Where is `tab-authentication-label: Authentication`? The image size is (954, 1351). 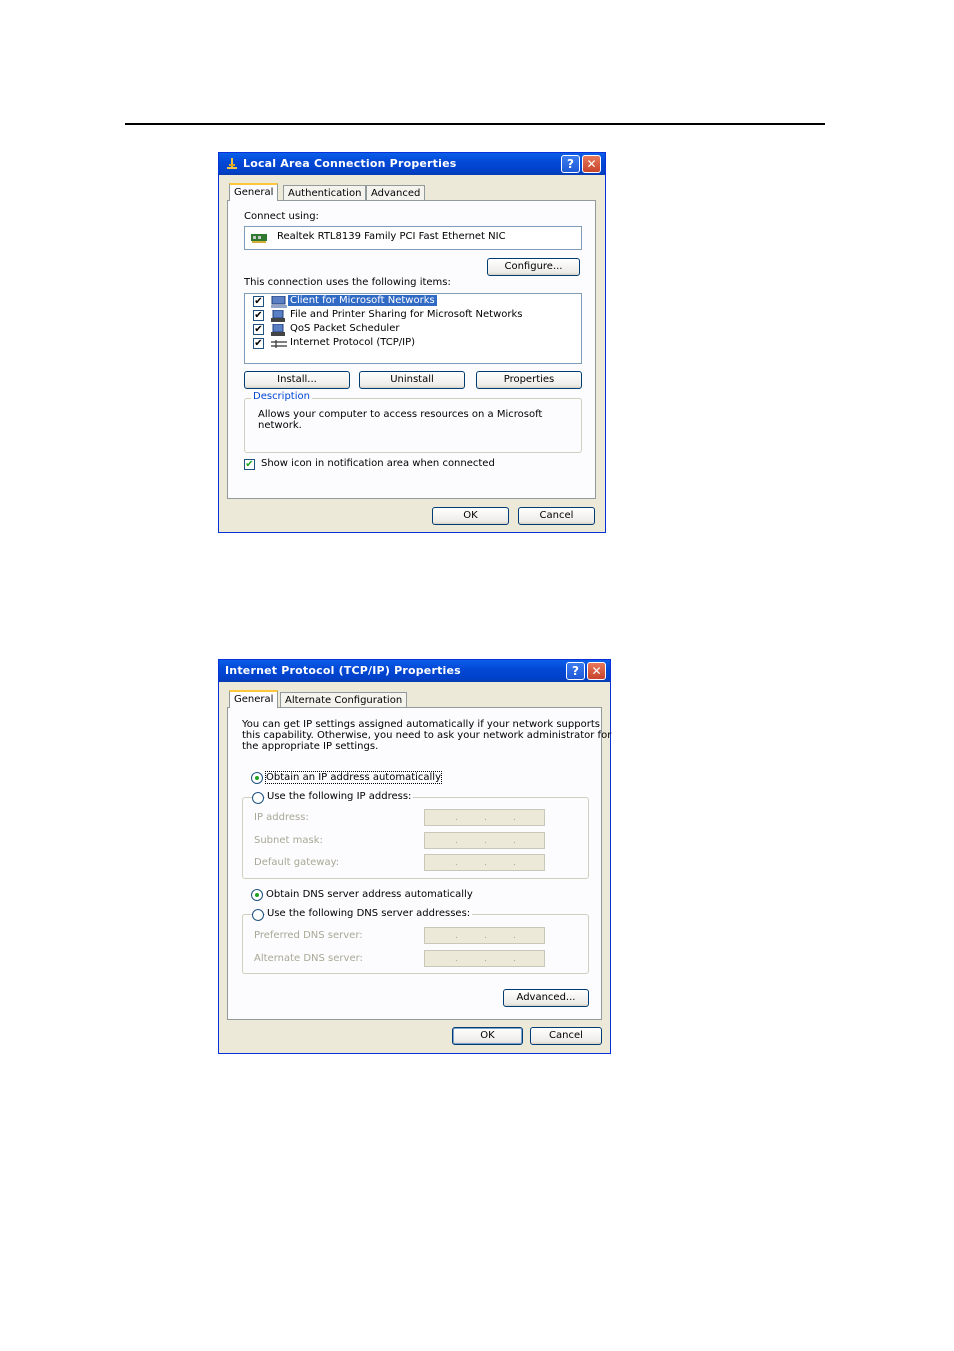
tab-authentication-label: Authentication is located at coordinates (325, 193).